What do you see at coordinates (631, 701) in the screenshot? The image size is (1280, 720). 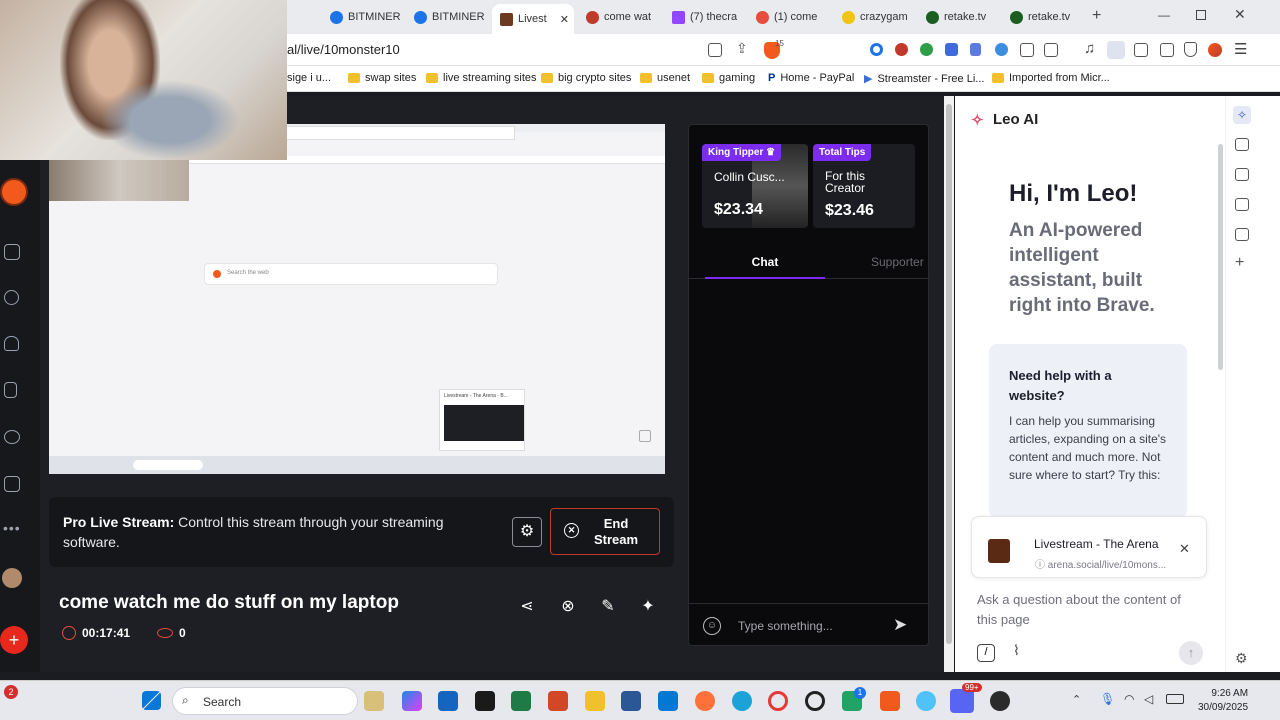 I see `word-icon` at bounding box center [631, 701].